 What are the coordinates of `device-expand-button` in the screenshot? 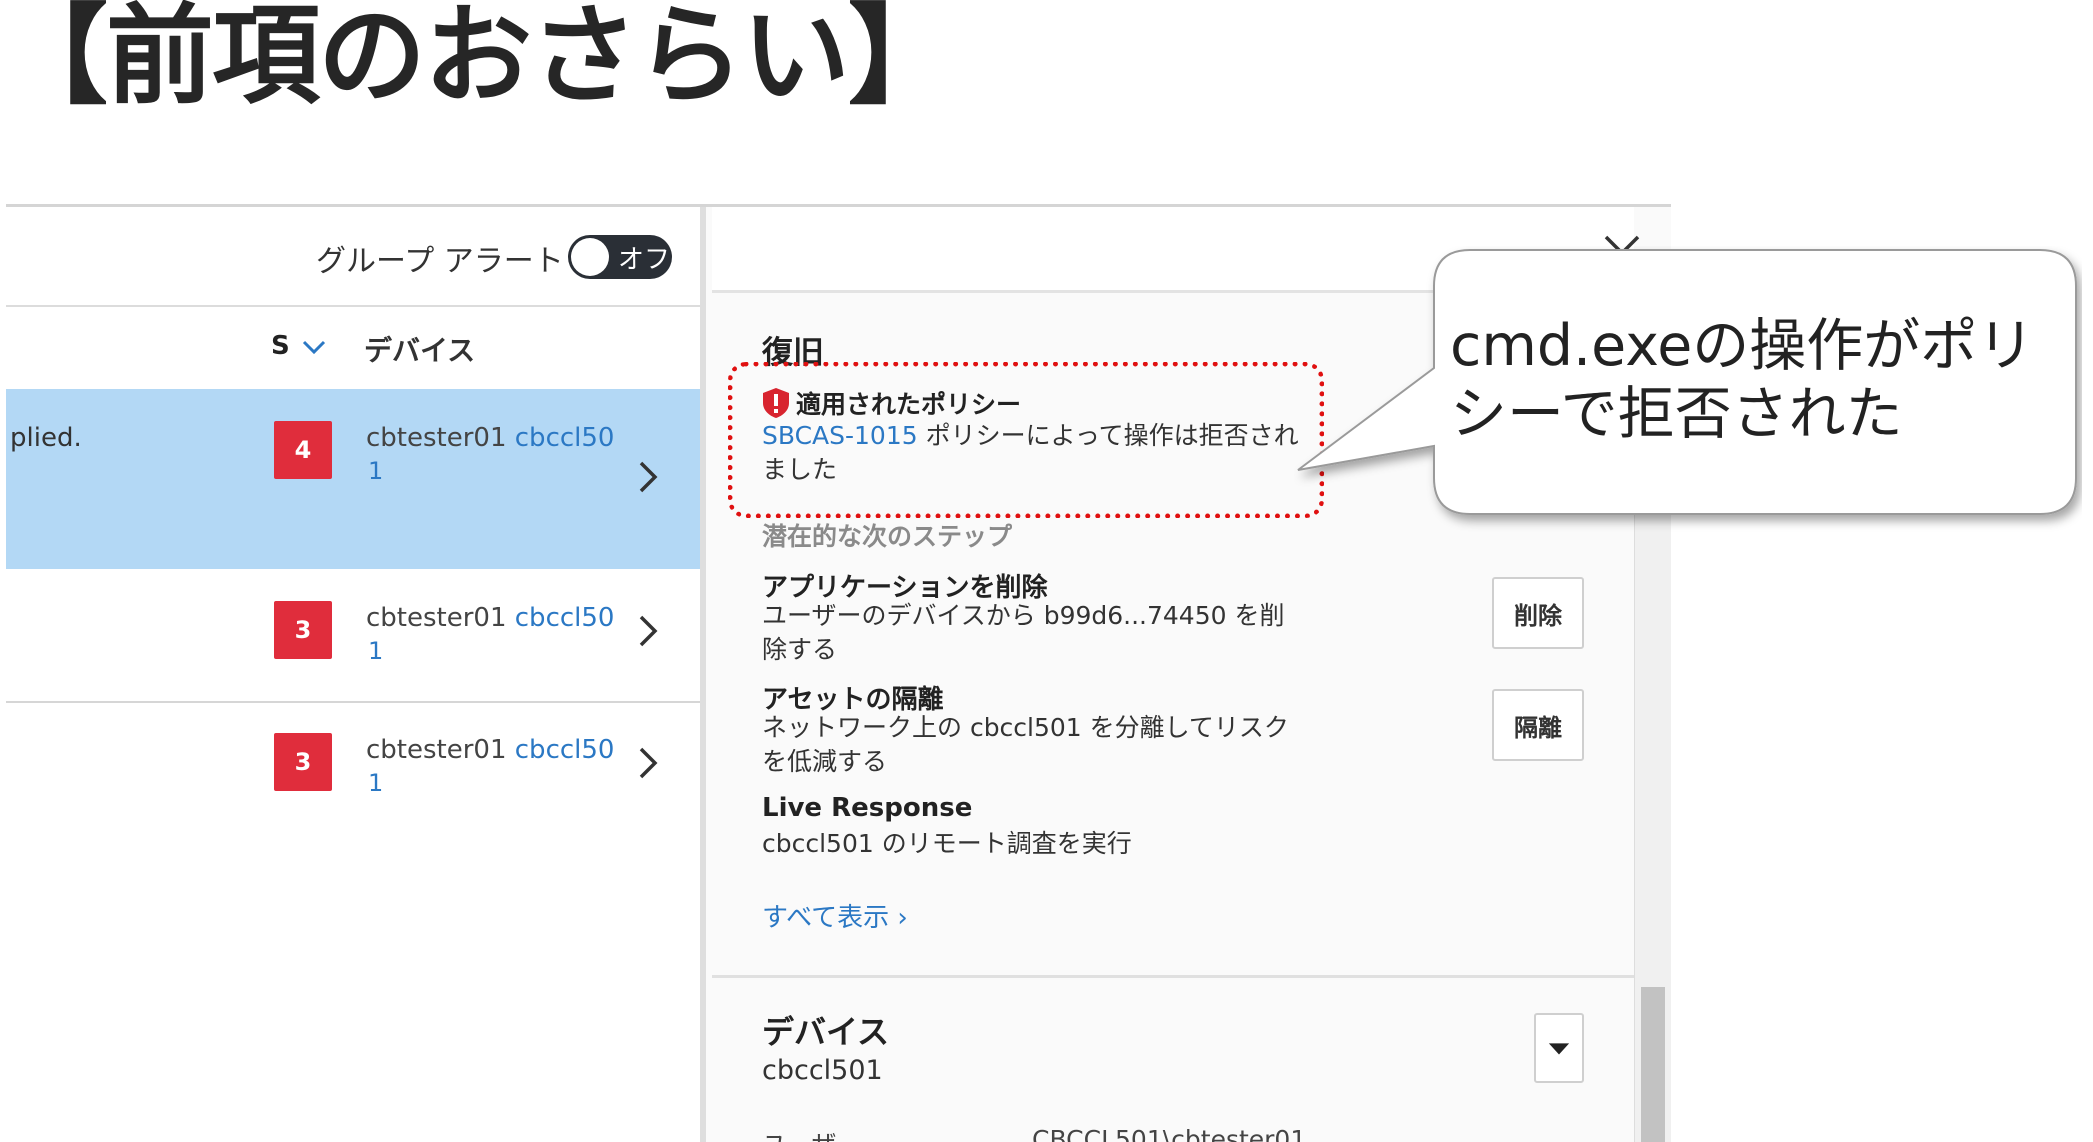 It's located at (1559, 1048).